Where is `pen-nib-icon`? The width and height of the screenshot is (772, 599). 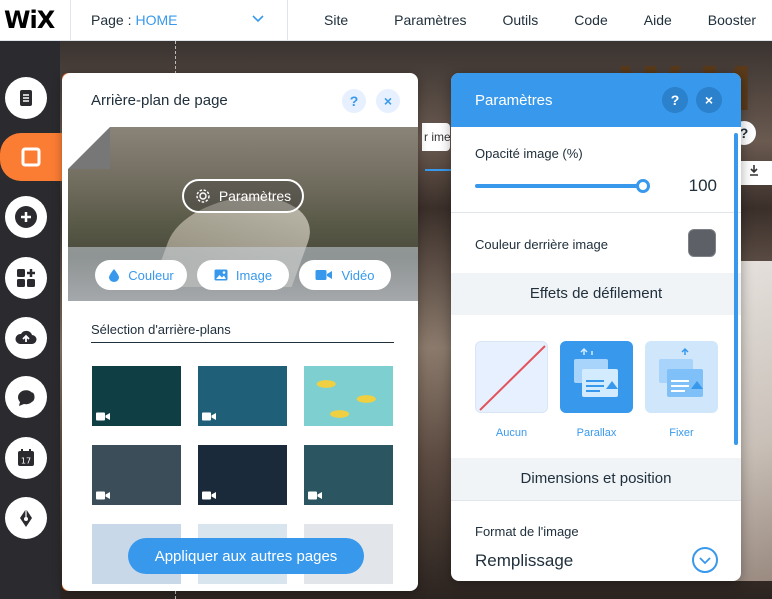
pen-nib-icon is located at coordinates (26, 518).